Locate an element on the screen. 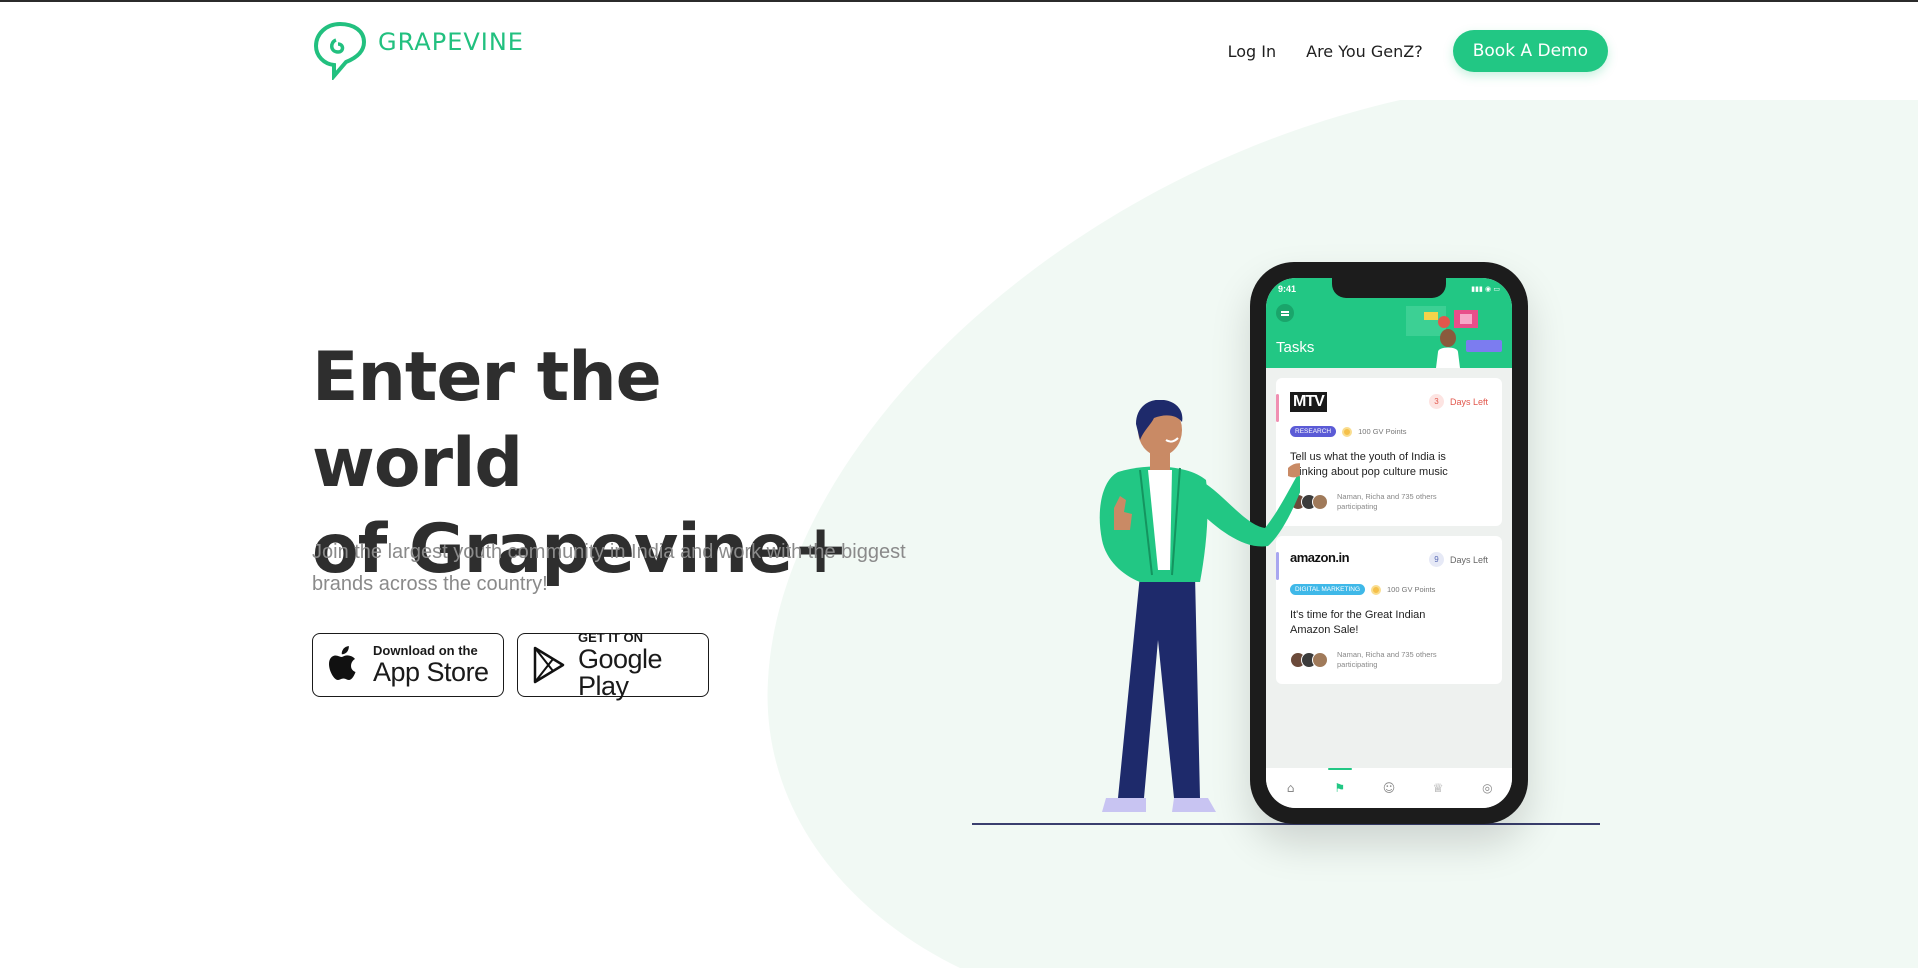 The image size is (1918, 968). google-play-icon is located at coordinates (549, 665).